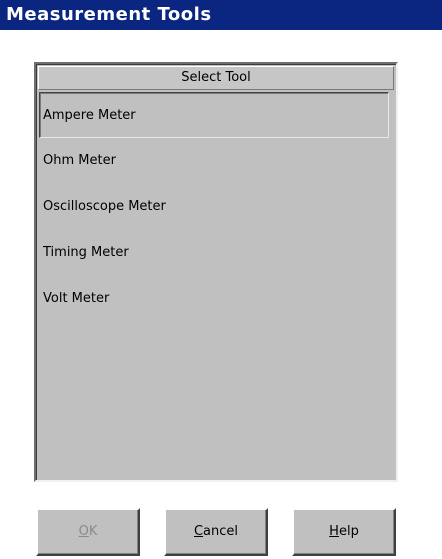  I want to click on list-item-ampere-meter: Ampere Meter, so click(214, 115).